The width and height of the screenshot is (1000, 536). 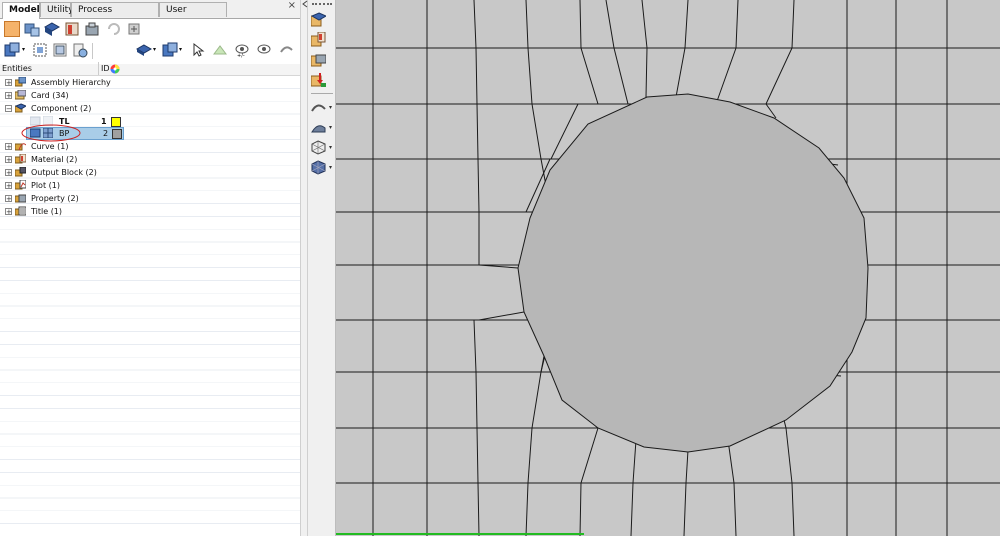 I want to click on assembly-tool-icon, so click(x=32, y=29).